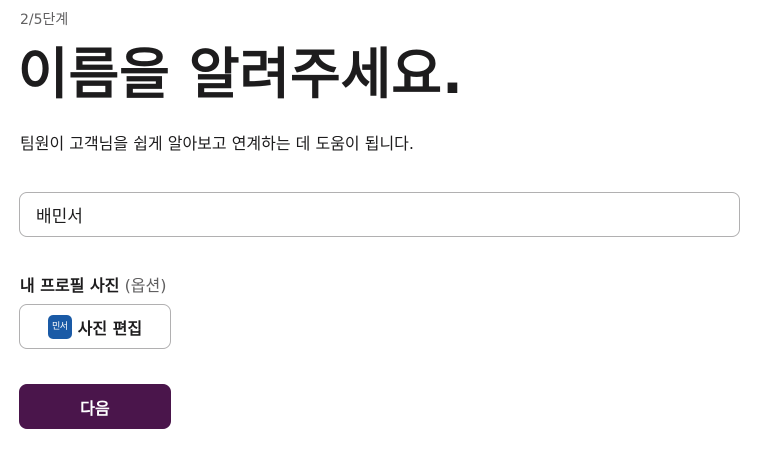  What do you see at coordinates (110, 328) in the screenshot?
I see `edit-photo-button-label: 사진 편집` at bounding box center [110, 328].